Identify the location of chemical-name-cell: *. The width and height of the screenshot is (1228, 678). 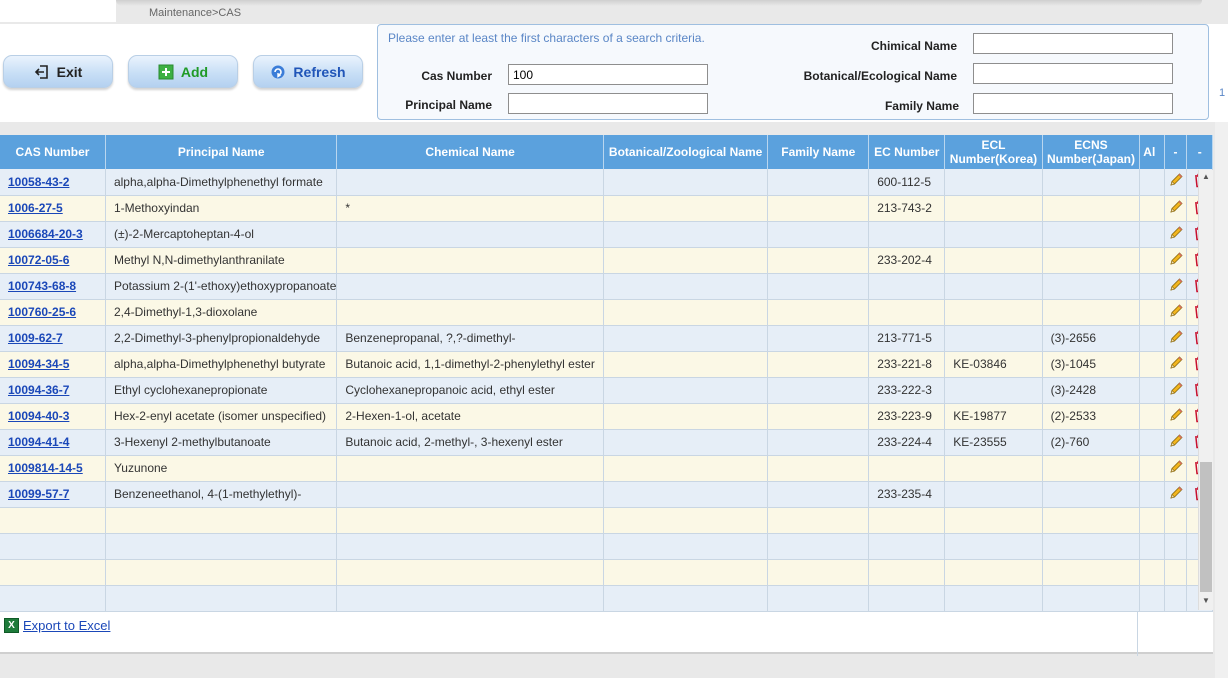
(470, 208).